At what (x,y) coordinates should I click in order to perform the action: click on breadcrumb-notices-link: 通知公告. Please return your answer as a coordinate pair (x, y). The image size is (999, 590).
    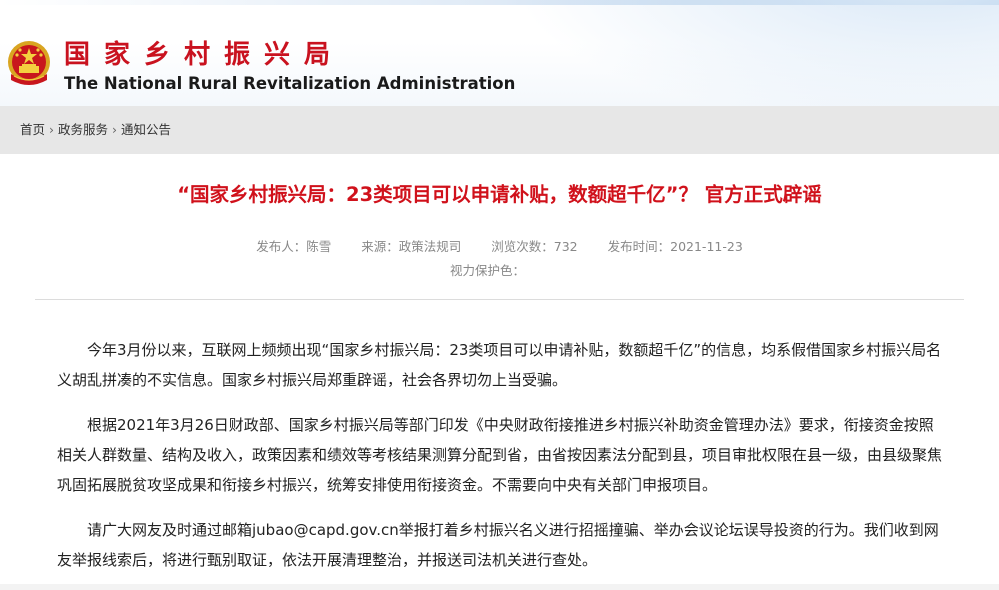
    Looking at the image, I should click on (146, 129).